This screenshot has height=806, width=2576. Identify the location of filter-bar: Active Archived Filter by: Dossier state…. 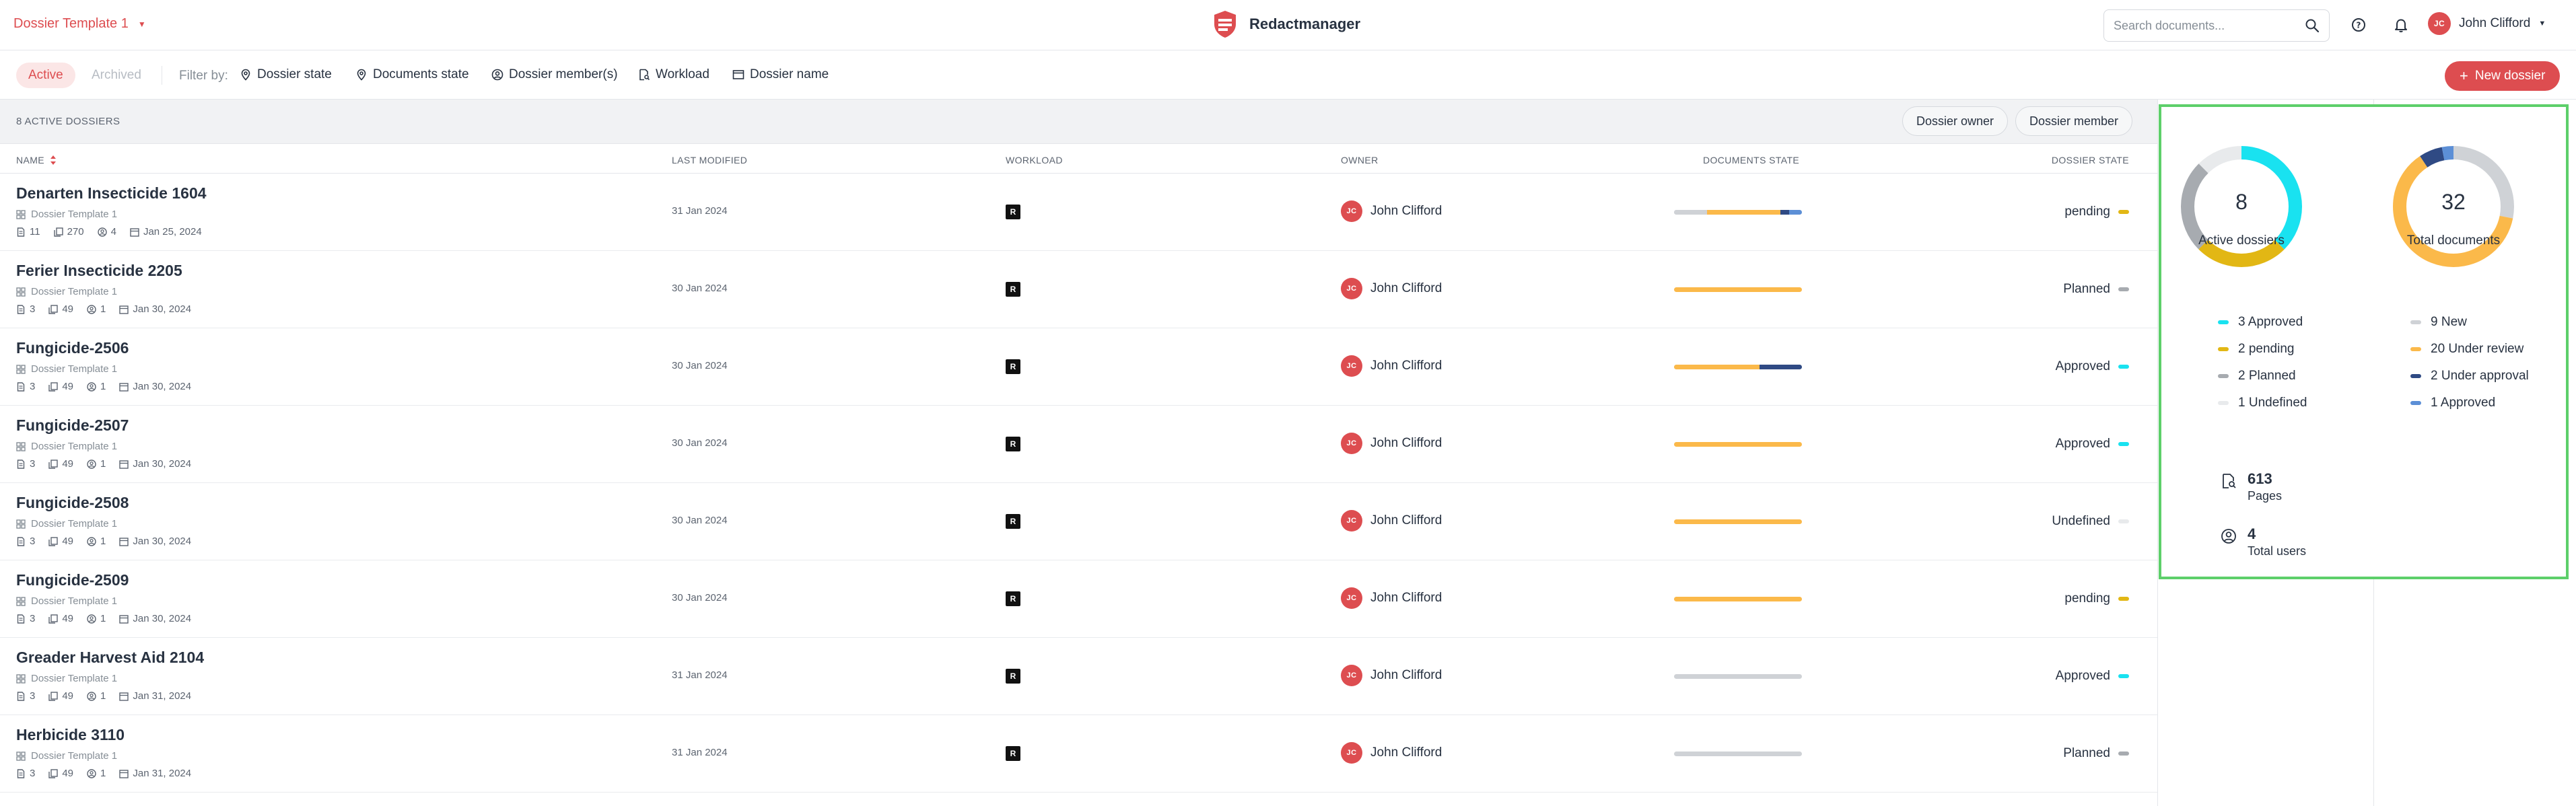
(1288, 75).